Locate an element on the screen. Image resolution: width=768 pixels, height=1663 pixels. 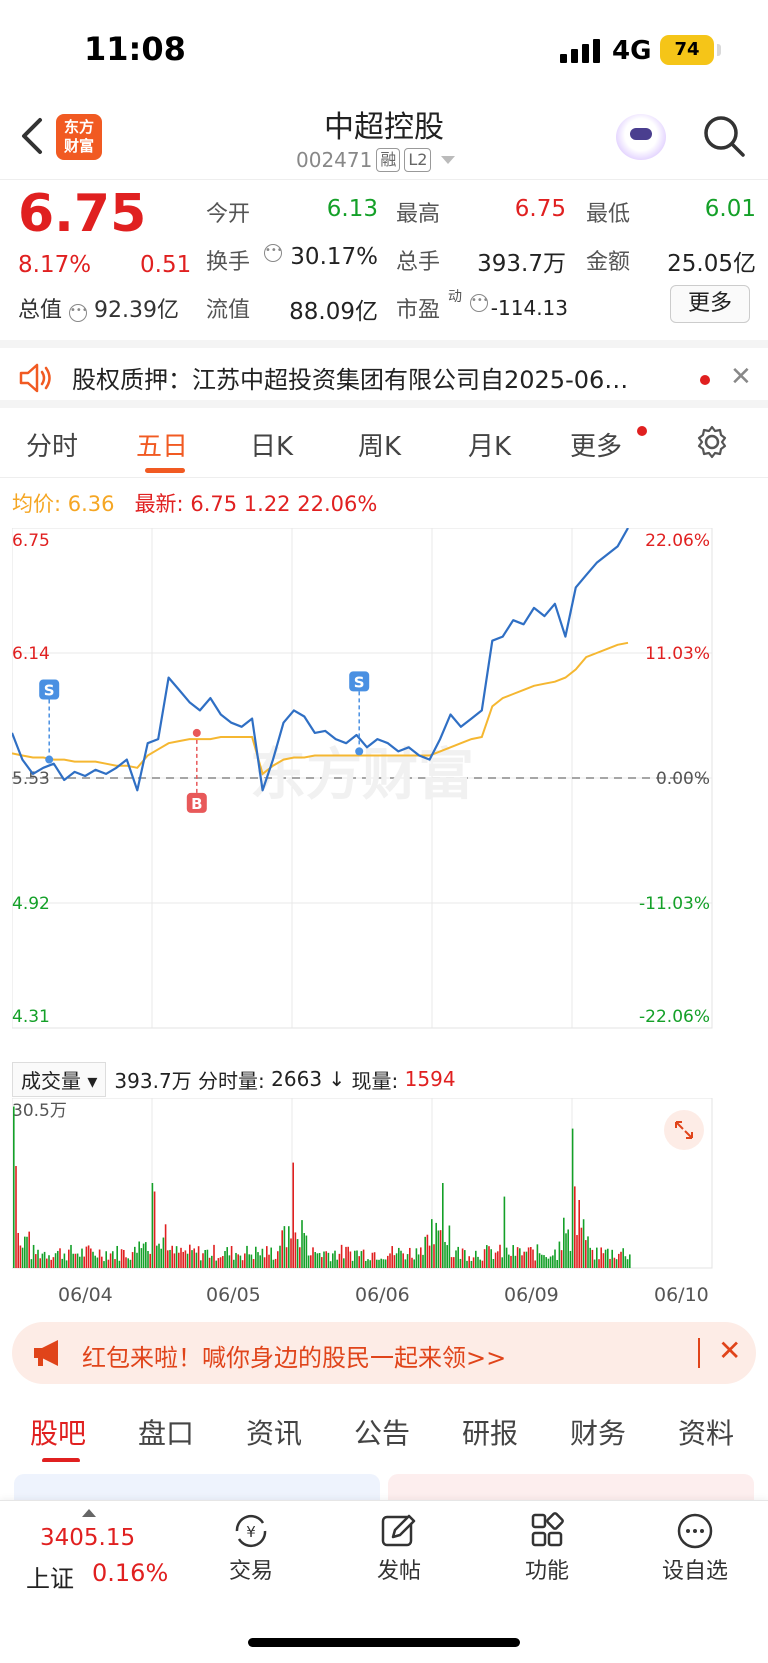
status-time: 11:08 is located at coordinates (135, 49).